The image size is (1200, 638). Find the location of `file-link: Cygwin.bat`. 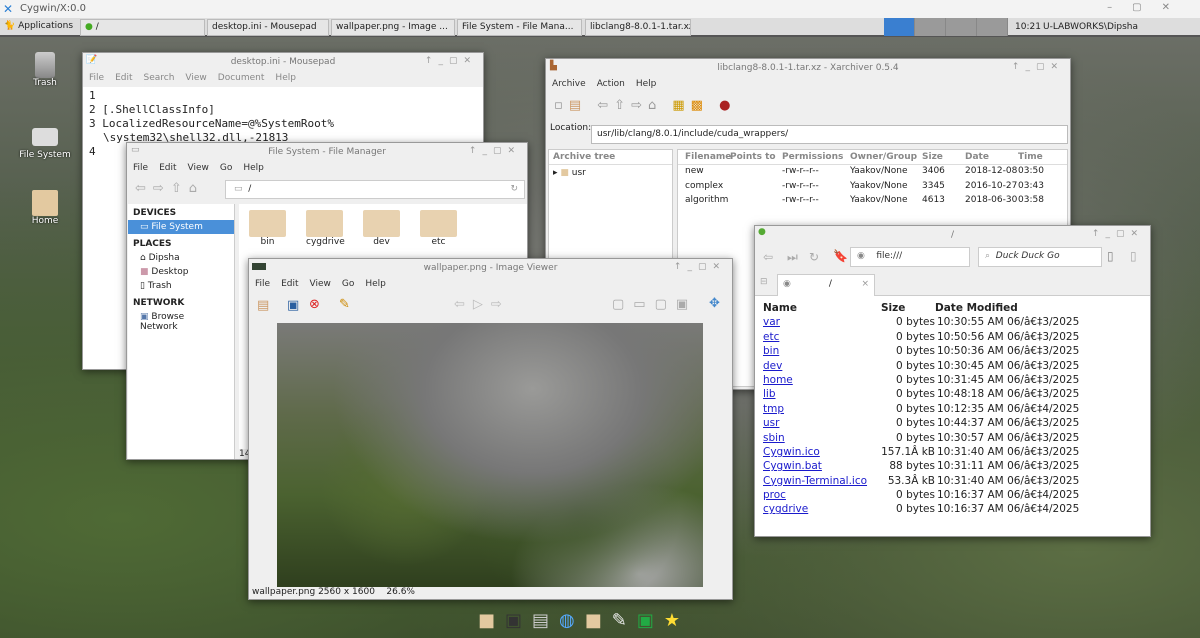

file-link: Cygwin.bat is located at coordinates (818, 467).